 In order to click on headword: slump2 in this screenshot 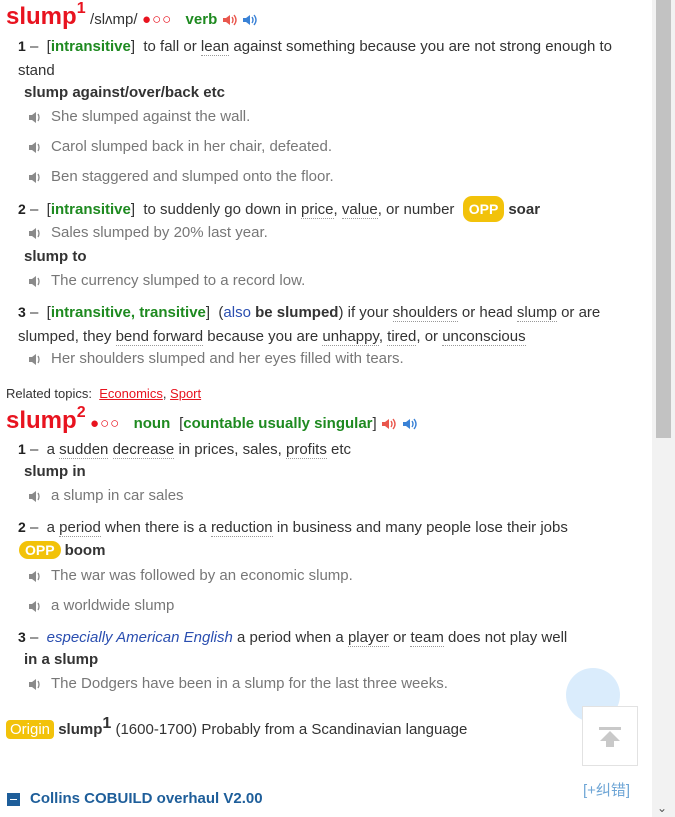, I will do `click(46, 419)`.